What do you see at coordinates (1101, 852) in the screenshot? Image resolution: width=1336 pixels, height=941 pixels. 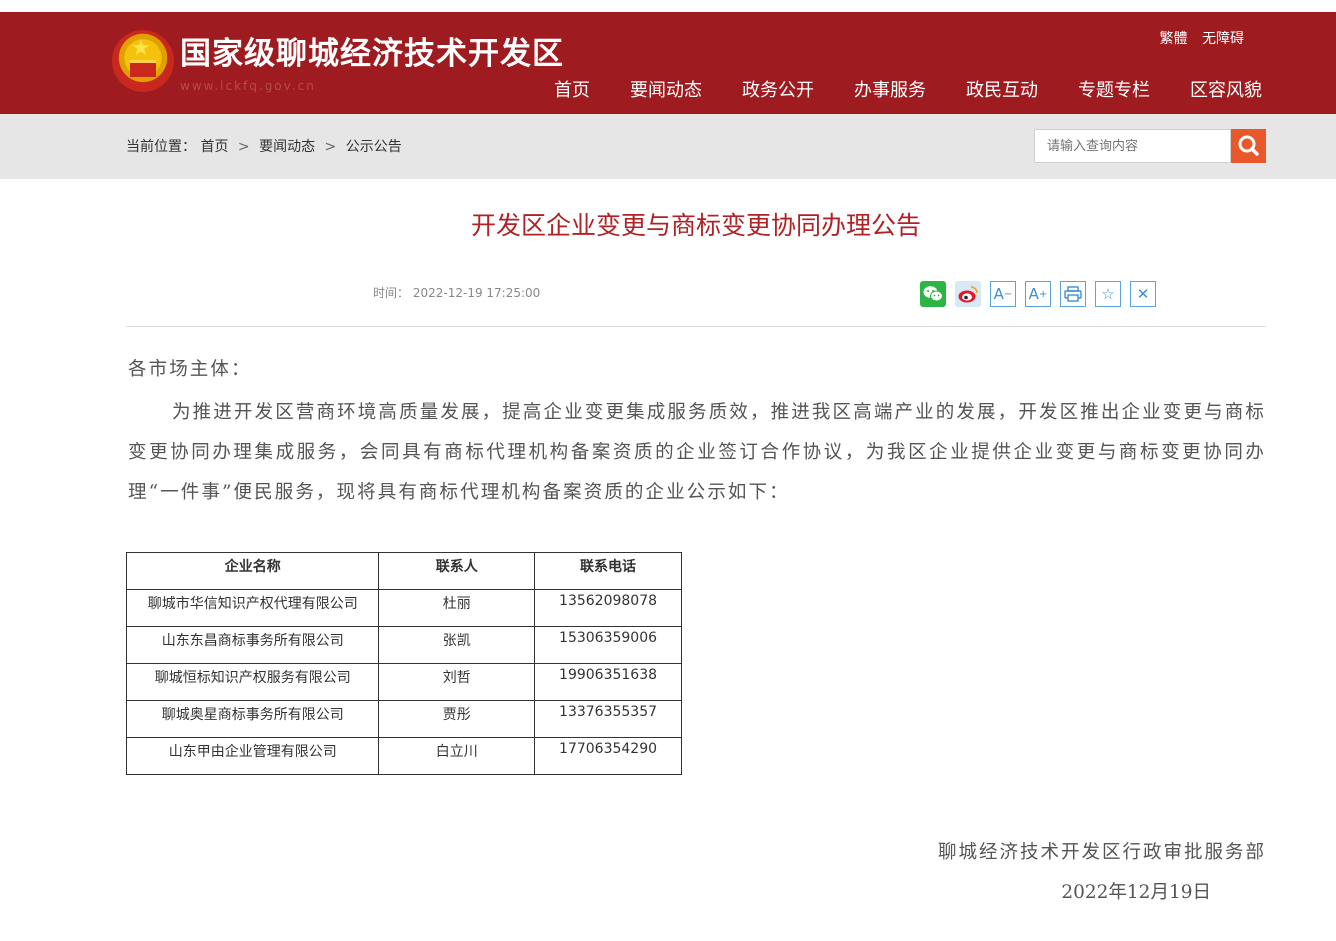 I see `signature-department: 聊城经济技术开发区行政审批服务部` at bounding box center [1101, 852].